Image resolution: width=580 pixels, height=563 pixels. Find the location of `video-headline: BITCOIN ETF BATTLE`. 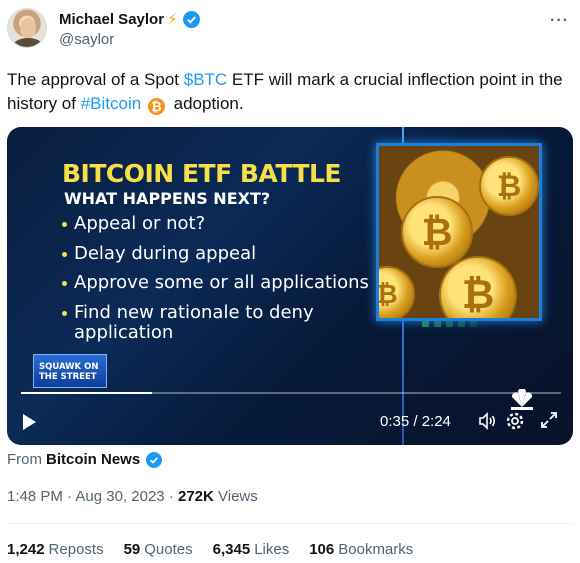

video-headline: BITCOIN ETF BATTLE is located at coordinates (202, 173).